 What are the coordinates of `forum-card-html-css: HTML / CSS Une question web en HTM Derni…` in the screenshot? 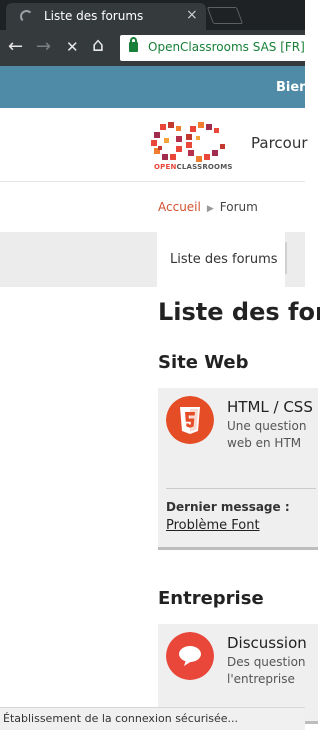 It's located at (238, 469).